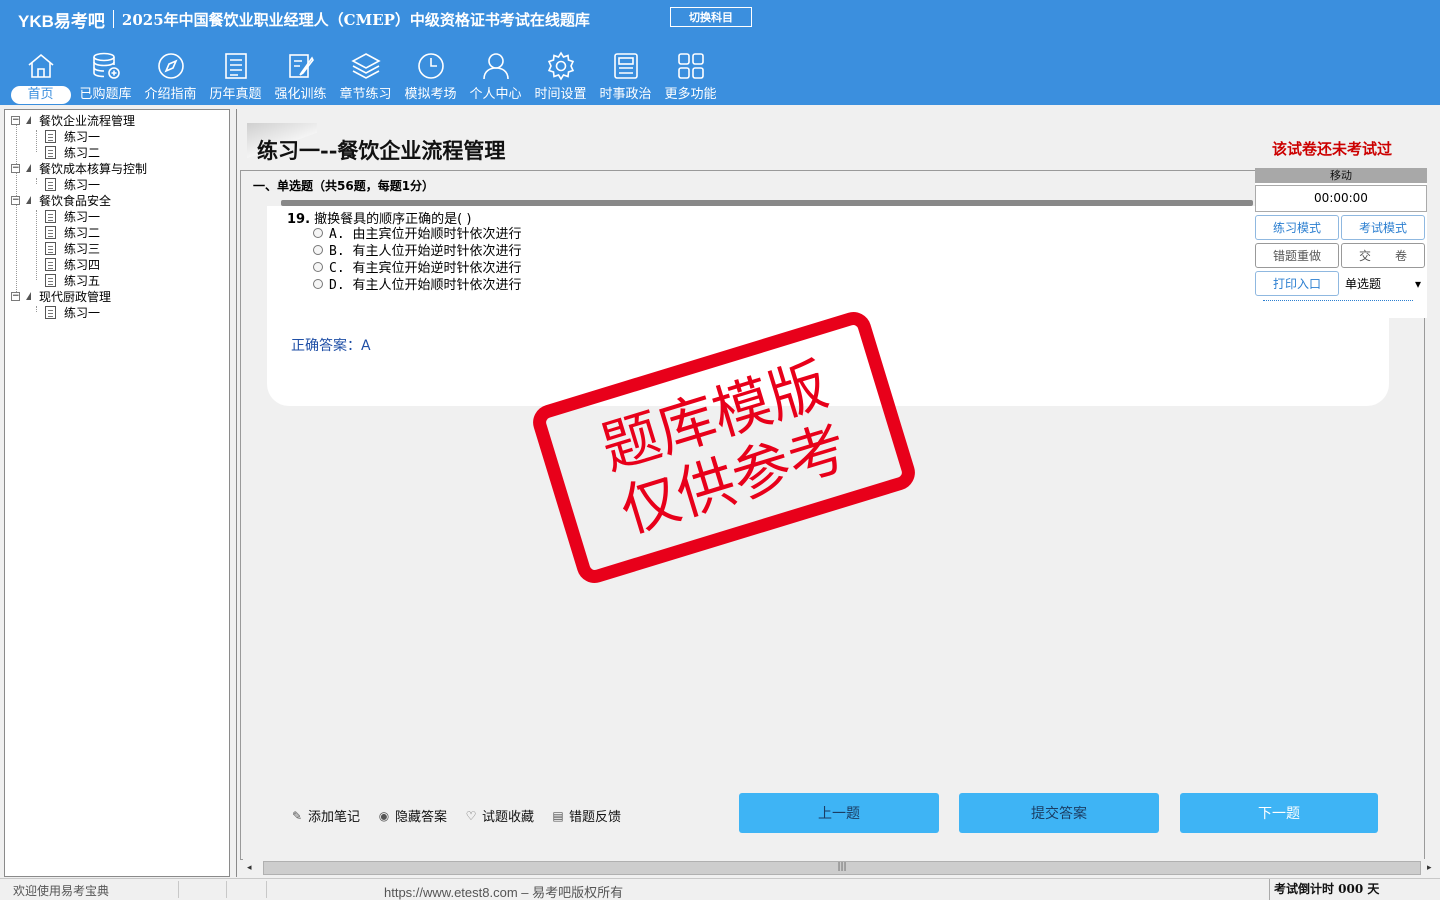 This screenshot has height=900, width=1440. What do you see at coordinates (471, 815) in the screenshot?
I see `heart-icon: ♡` at bounding box center [471, 815].